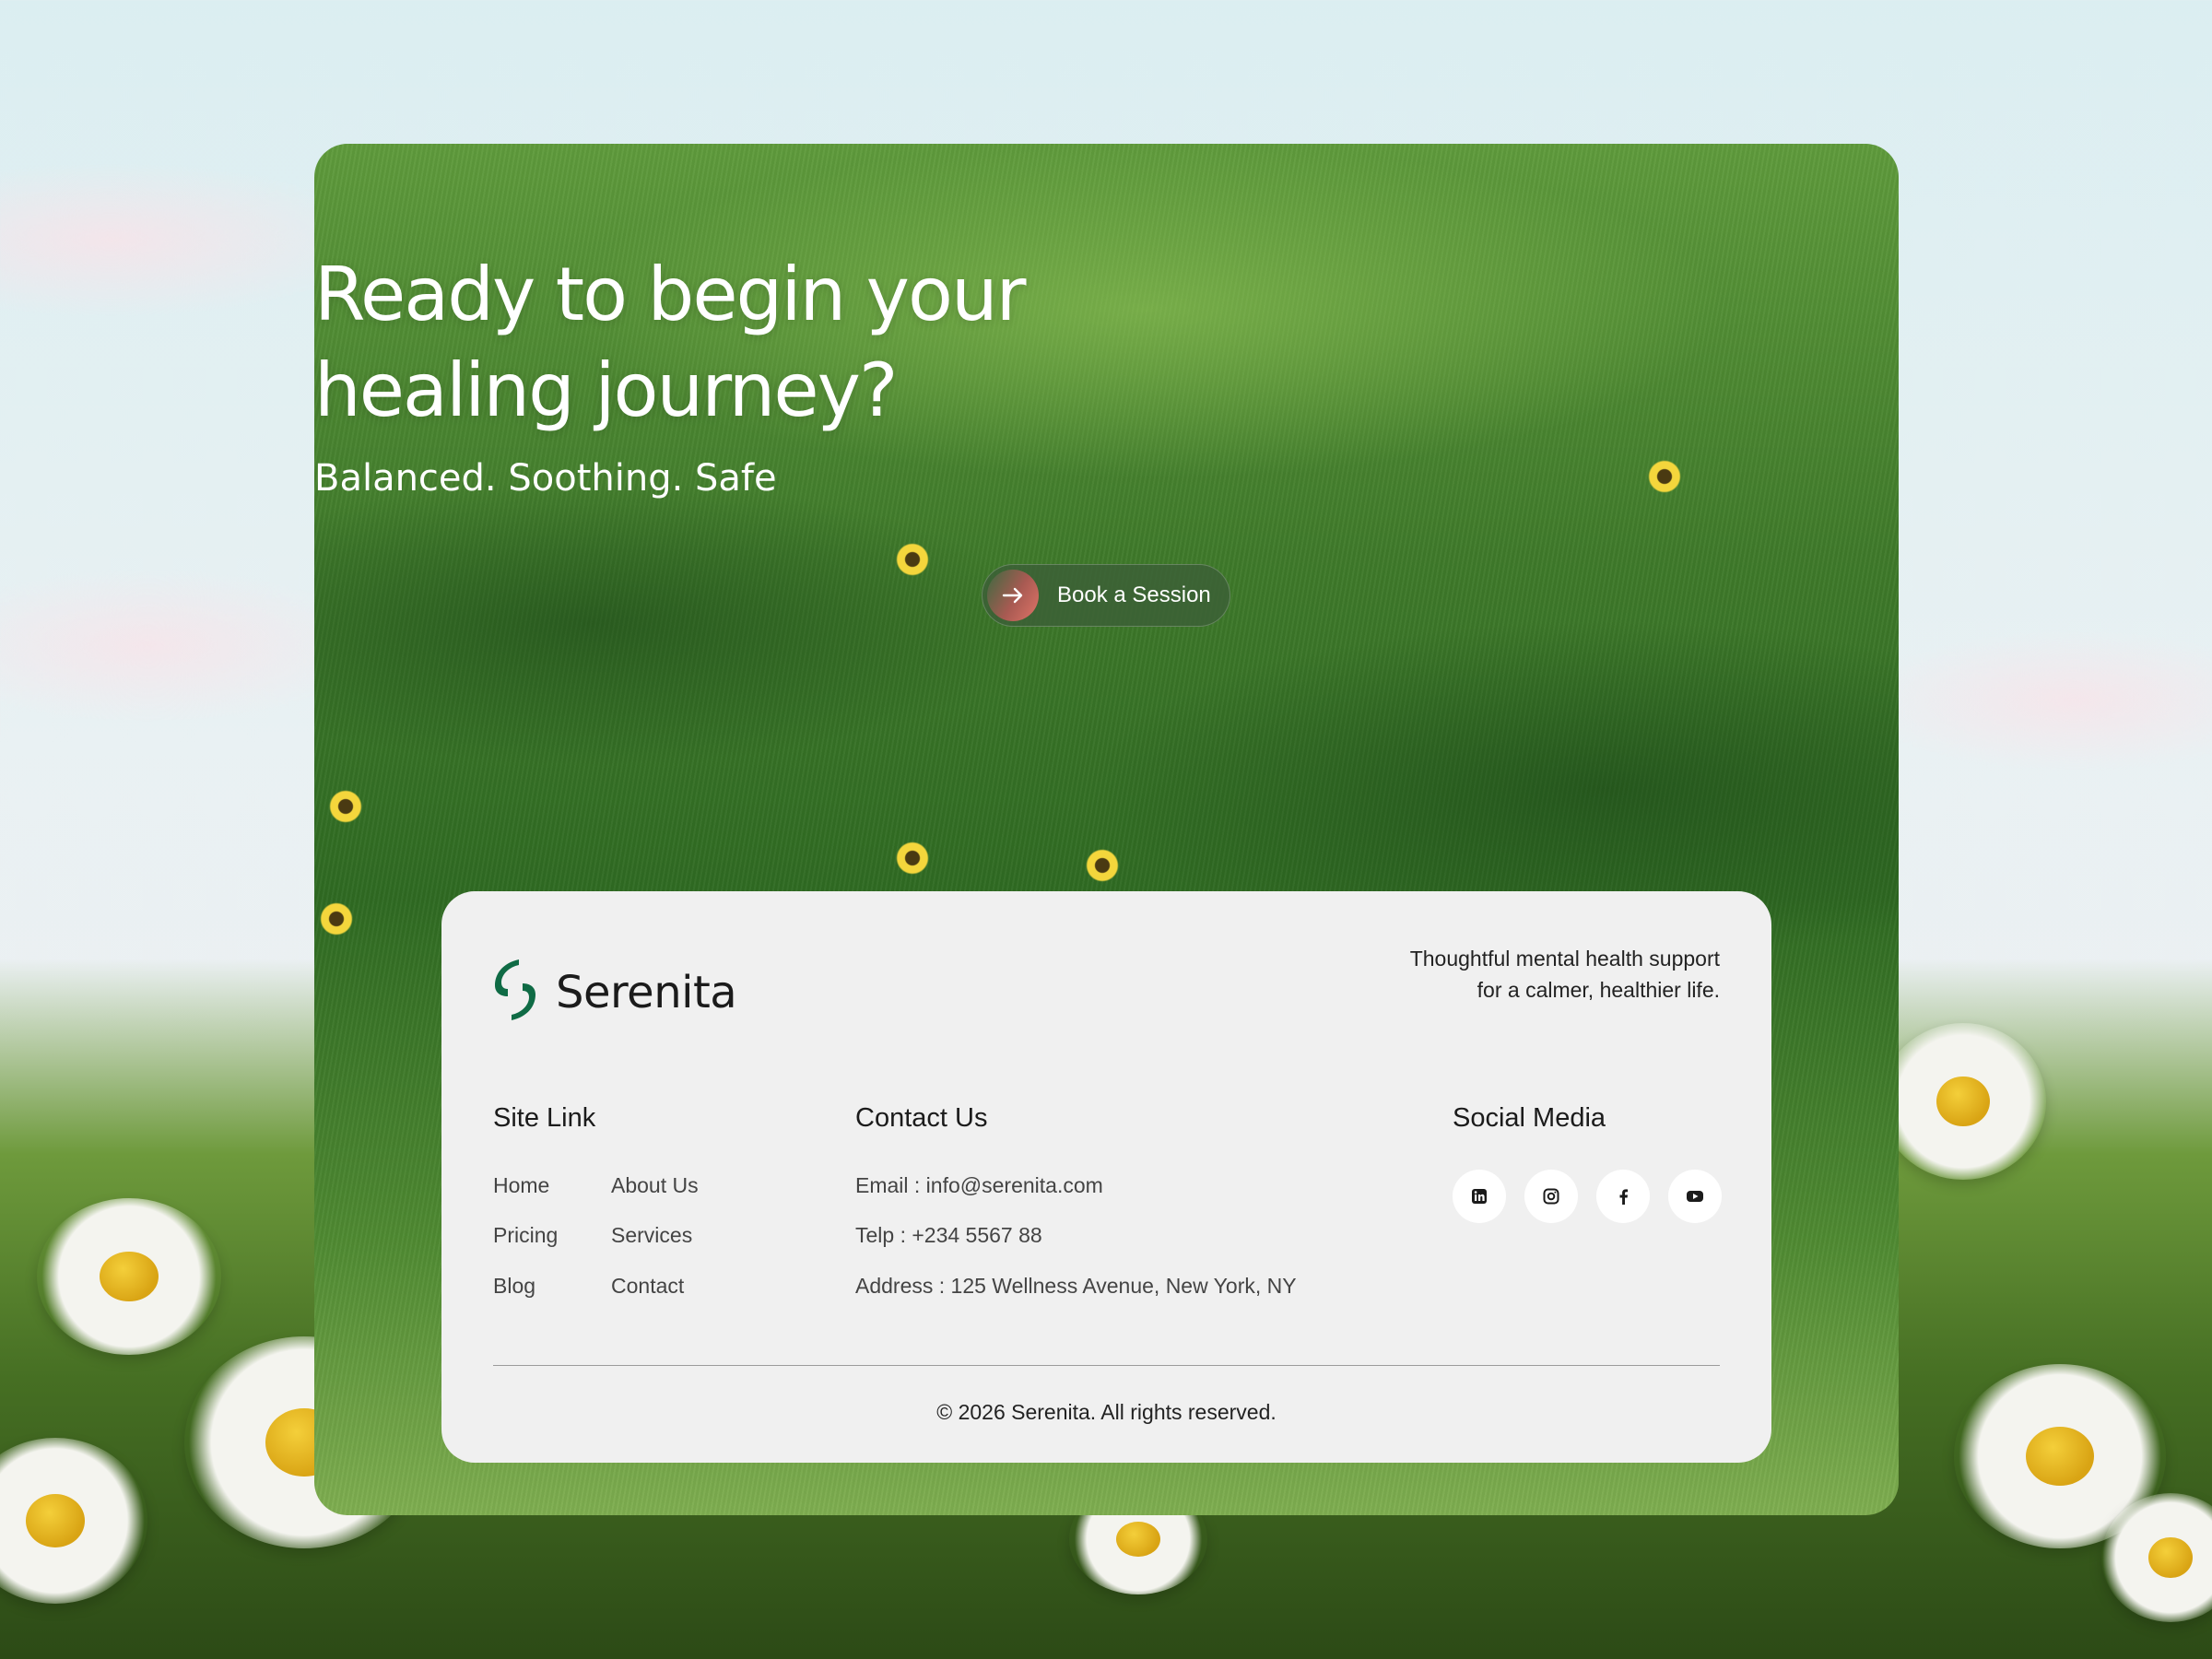 The width and height of the screenshot is (2212, 1659). I want to click on contact-email: Email : info@serenita.com, so click(979, 1185).